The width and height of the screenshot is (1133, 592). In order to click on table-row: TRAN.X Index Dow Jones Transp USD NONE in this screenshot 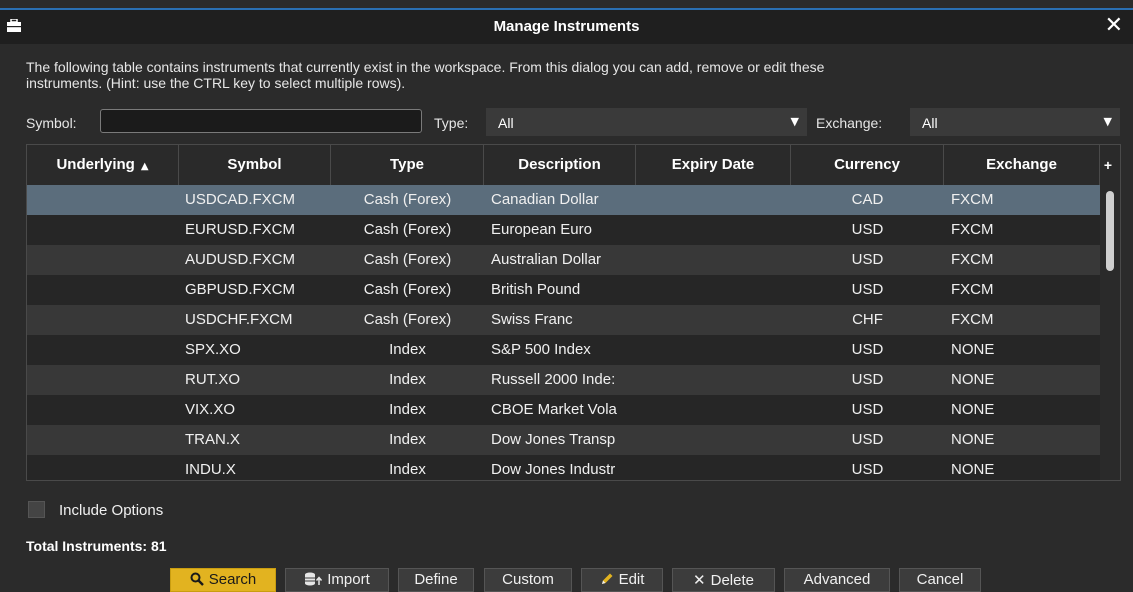, I will do `click(563, 440)`.